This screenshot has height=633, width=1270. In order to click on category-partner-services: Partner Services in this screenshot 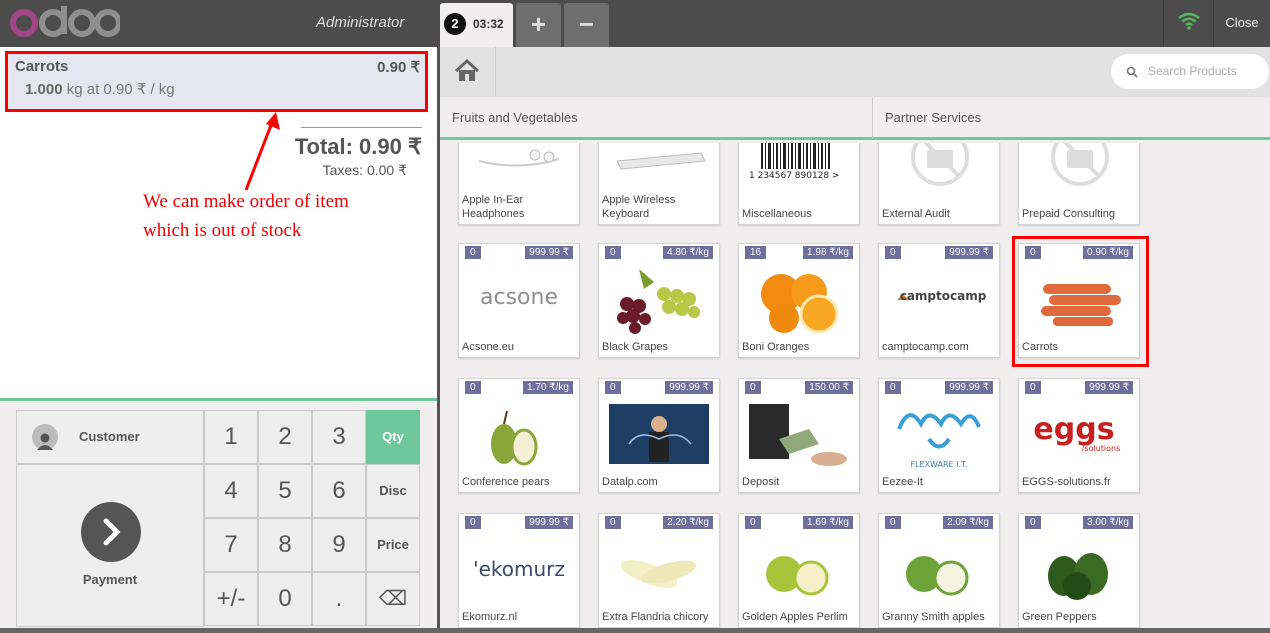, I will do `click(1071, 117)`.